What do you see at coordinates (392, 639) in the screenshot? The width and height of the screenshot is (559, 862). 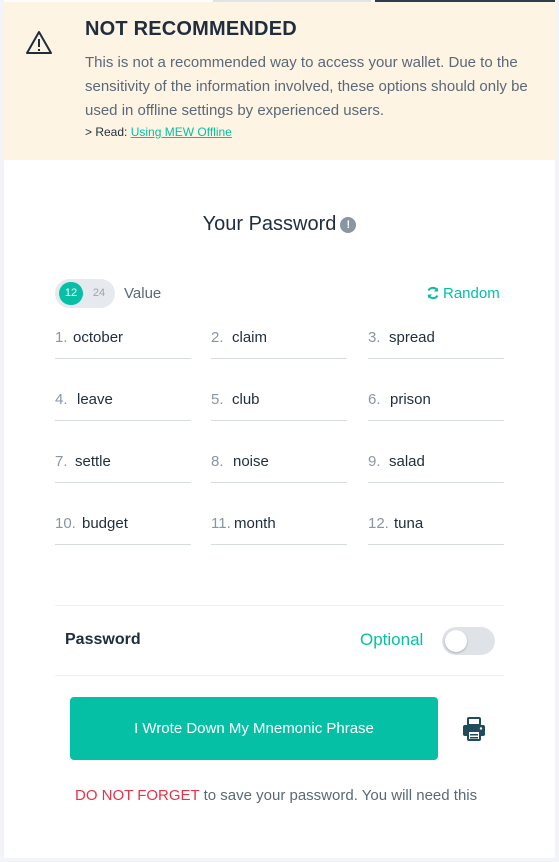 I see `optional-label: Optional` at bounding box center [392, 639].